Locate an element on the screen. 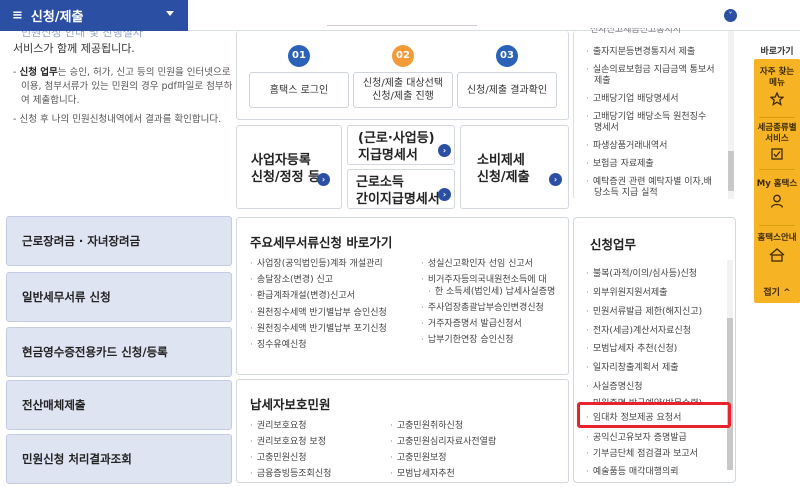  list-item: 불복(과적/이의/심사등)신청 is located at coordinates (641, 272).